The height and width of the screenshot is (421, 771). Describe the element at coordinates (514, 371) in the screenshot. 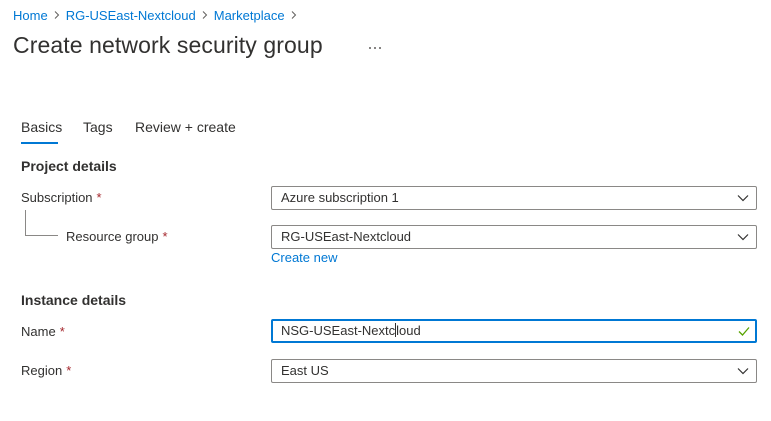

I see `region-dropdown: East US` at that location.